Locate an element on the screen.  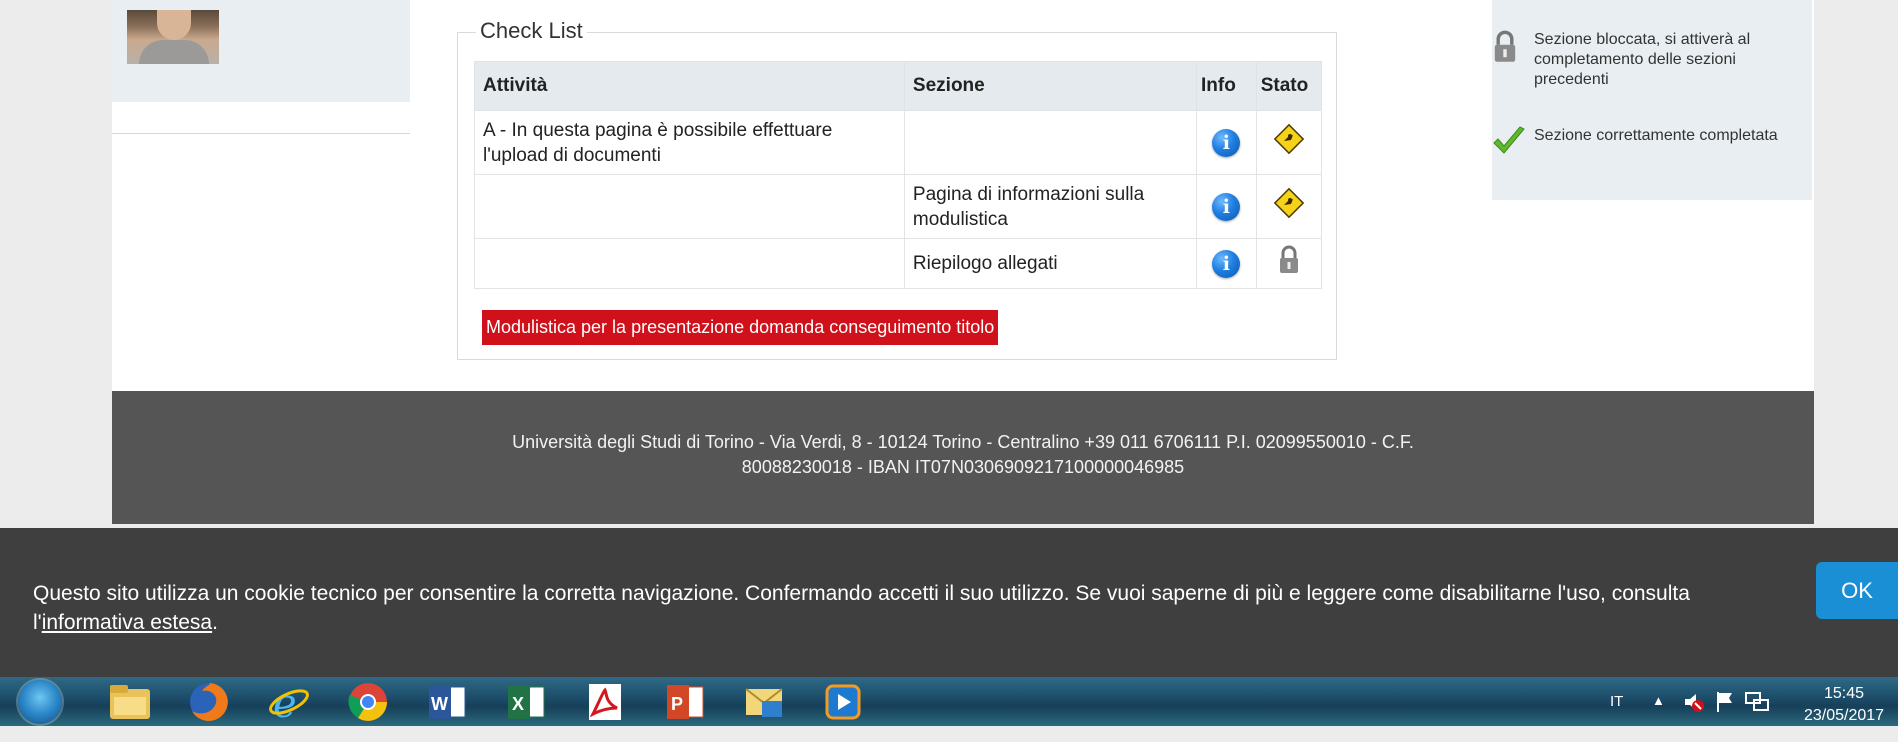
clock-time: 15:45 is located at coordinates (1844, 693).